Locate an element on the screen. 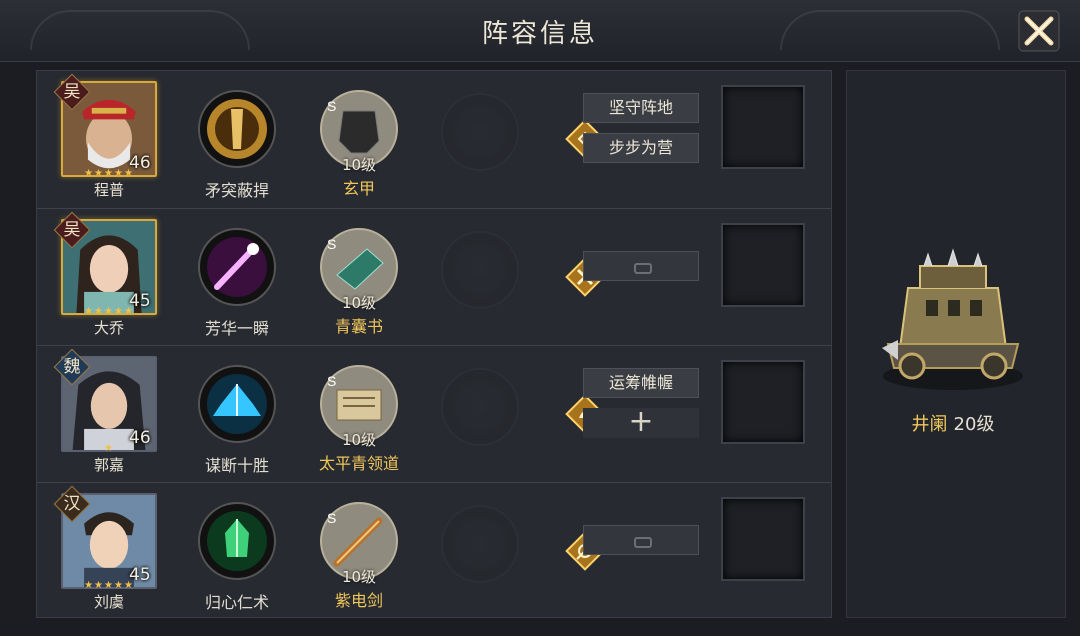 The image size is (1080, 636). treasure-name: 太平青领道 is located at coordinates (358, 463).